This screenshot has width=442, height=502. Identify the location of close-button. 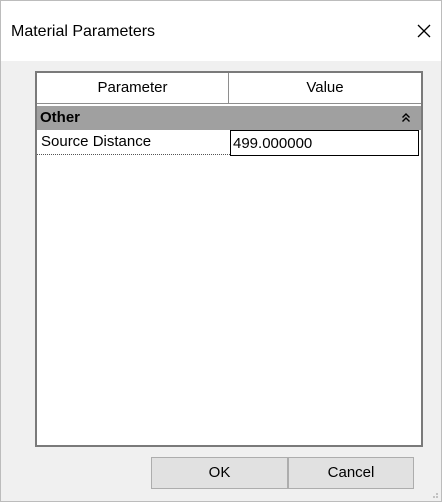
(424, 32).